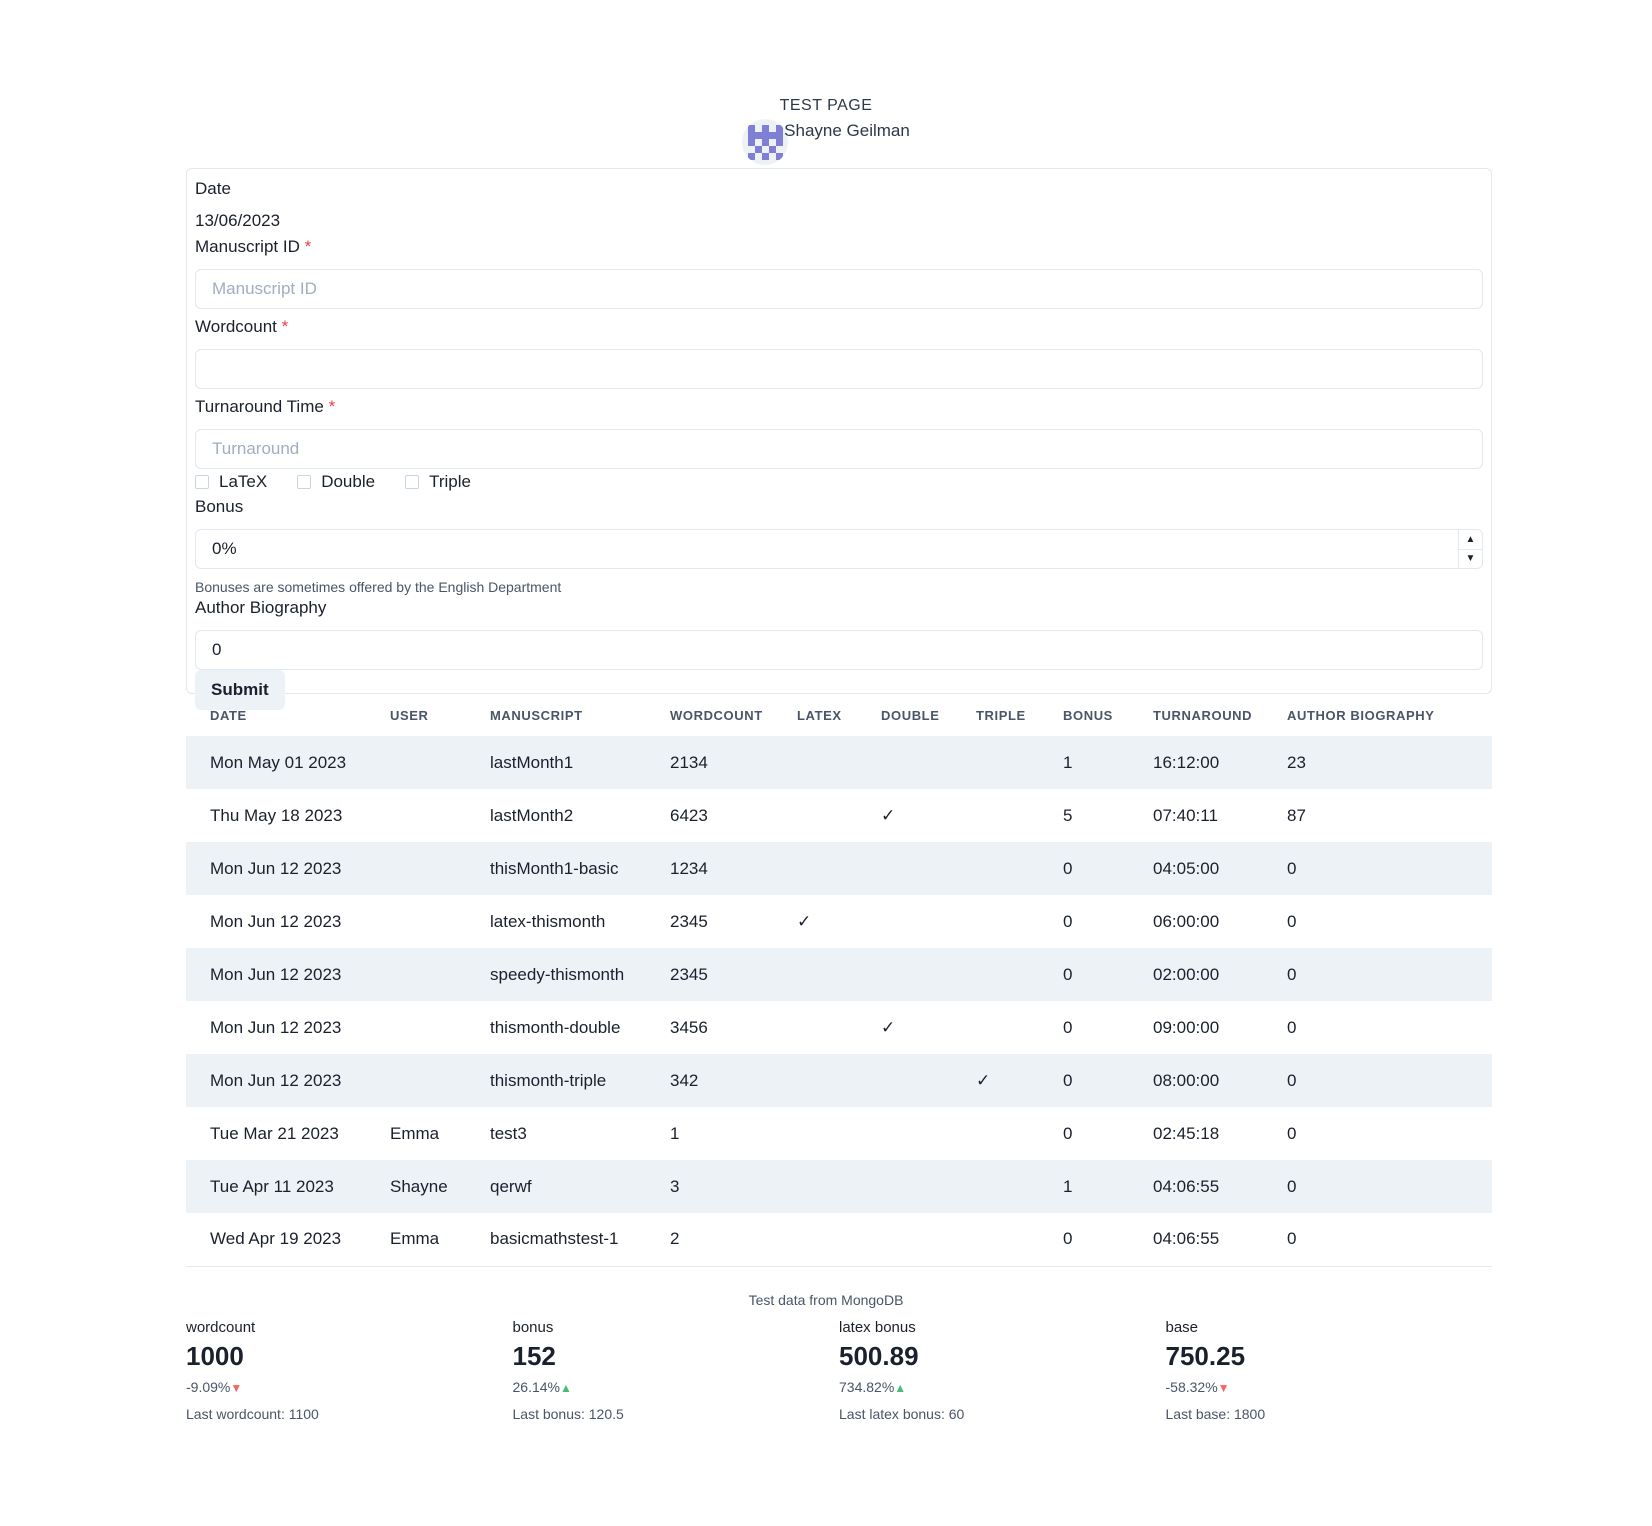 This screenshot has width=1652, height=1526. I want to click on stat-label: base, so click(1182, 1327).